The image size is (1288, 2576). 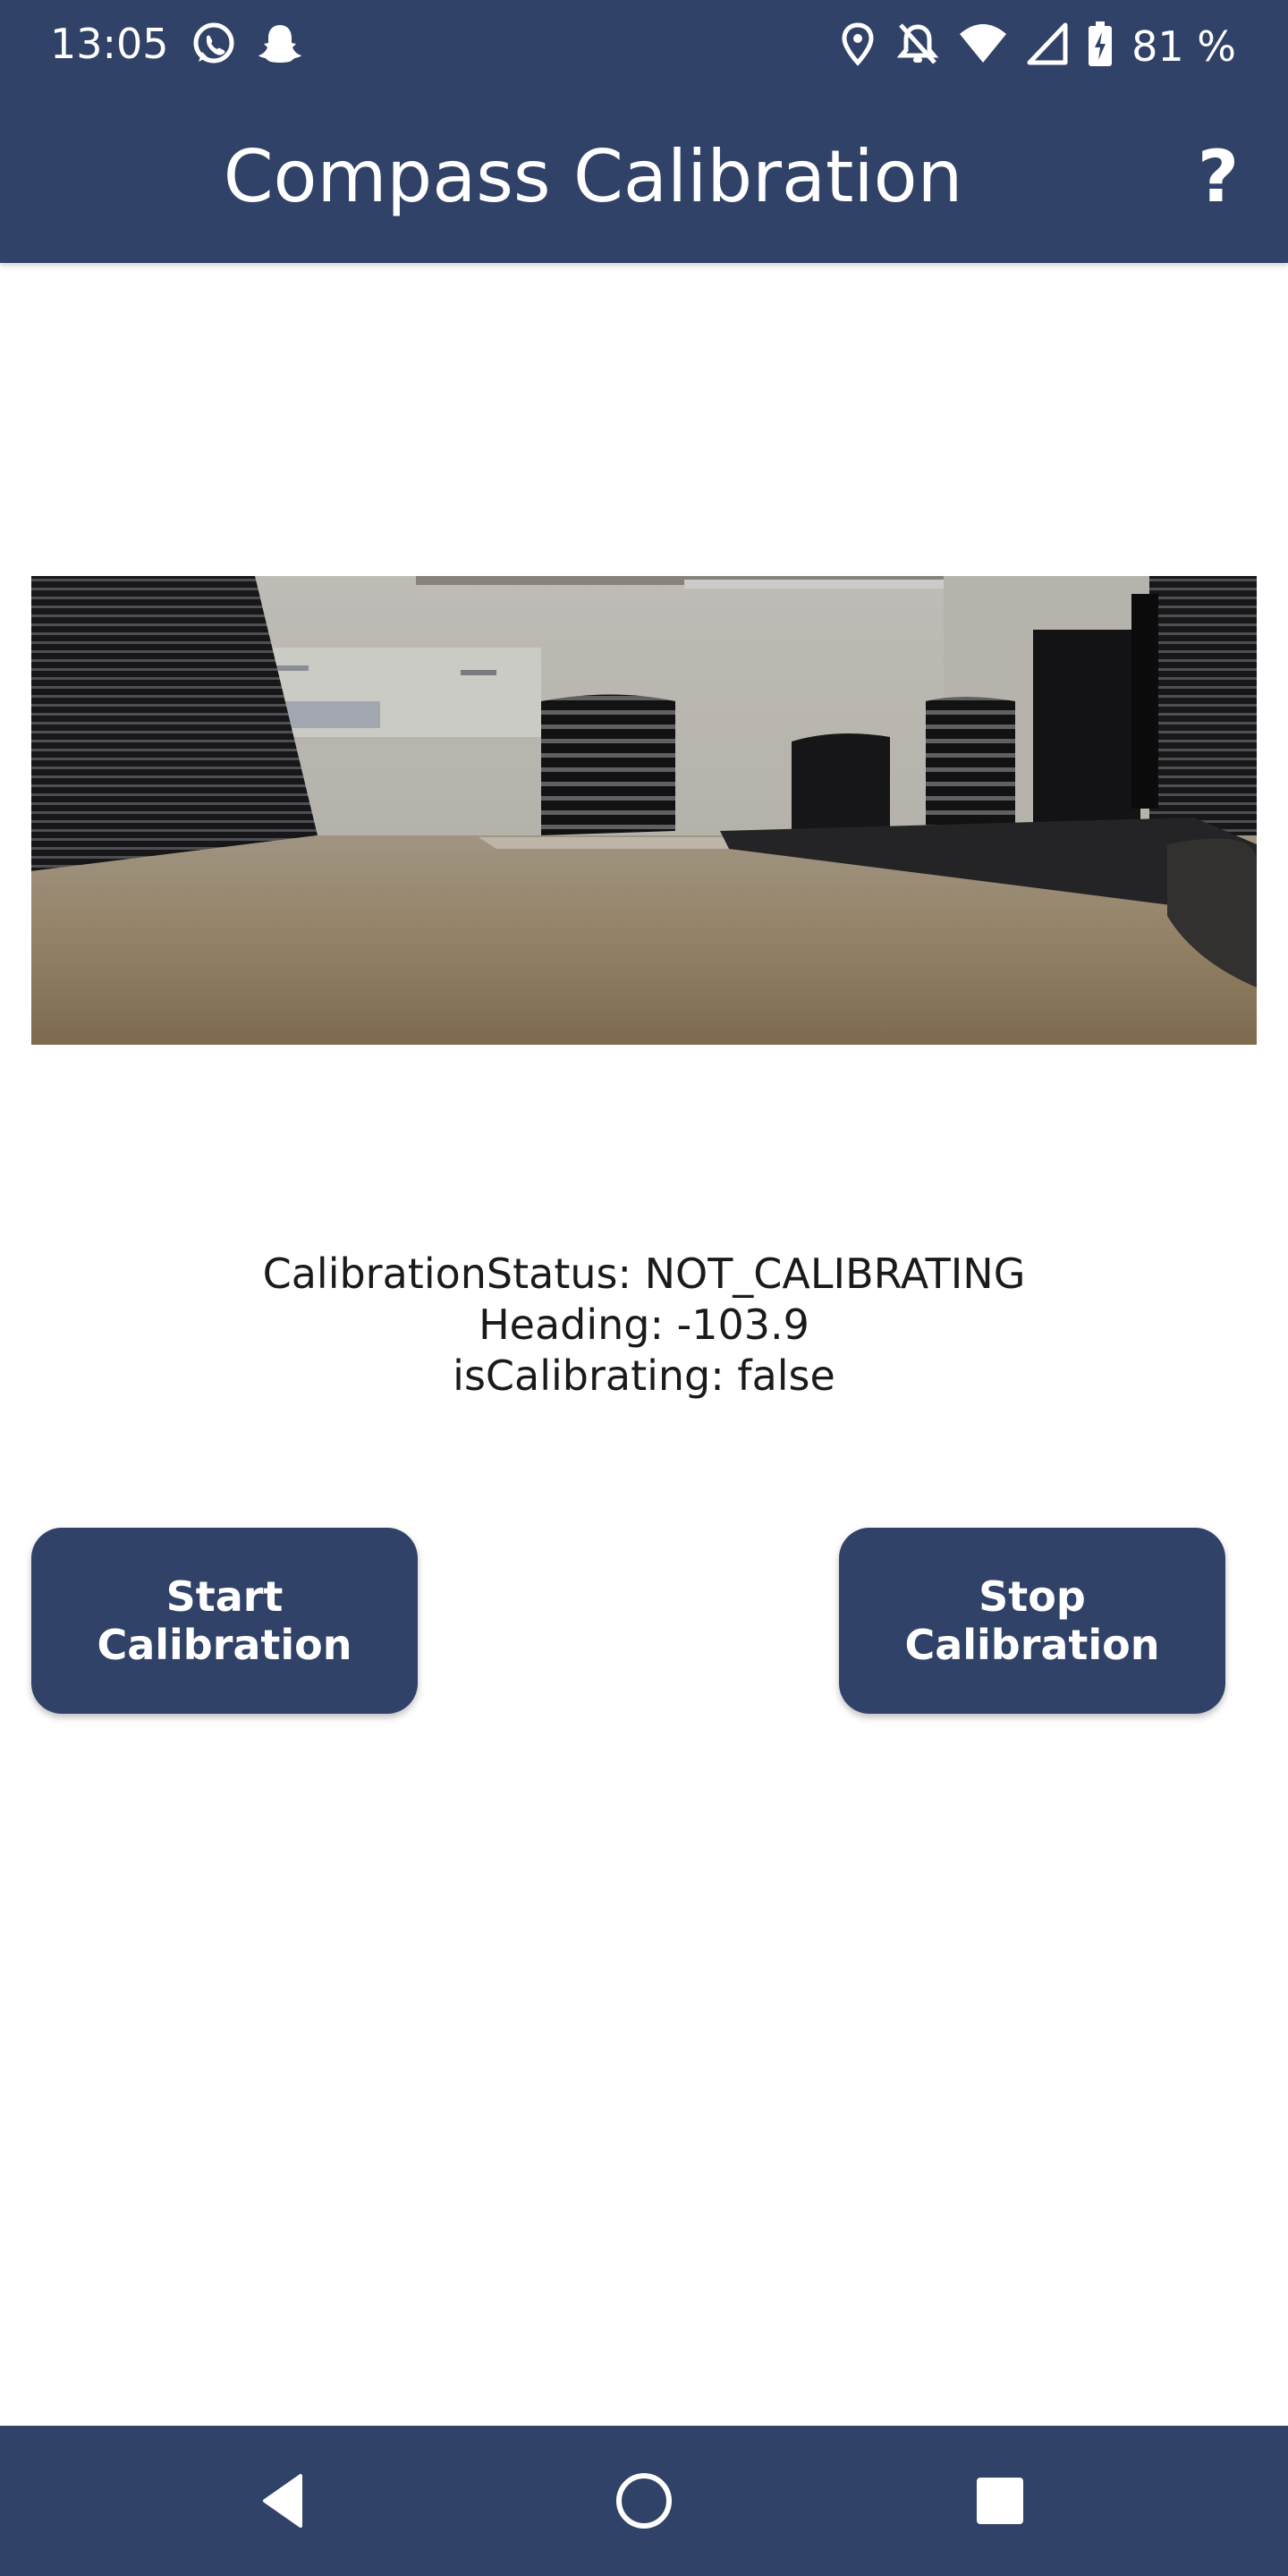 What do you see at coordinates (857, 46) in the screenshot?
I see `location-icon` at bounding box center [857, 46].